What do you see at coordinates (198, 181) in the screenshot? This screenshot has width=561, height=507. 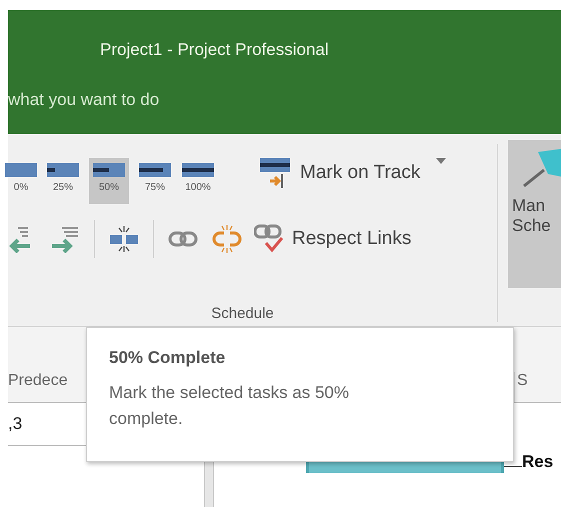 I see `percent-complete-button: 100%` at bounding box center [198, 181].